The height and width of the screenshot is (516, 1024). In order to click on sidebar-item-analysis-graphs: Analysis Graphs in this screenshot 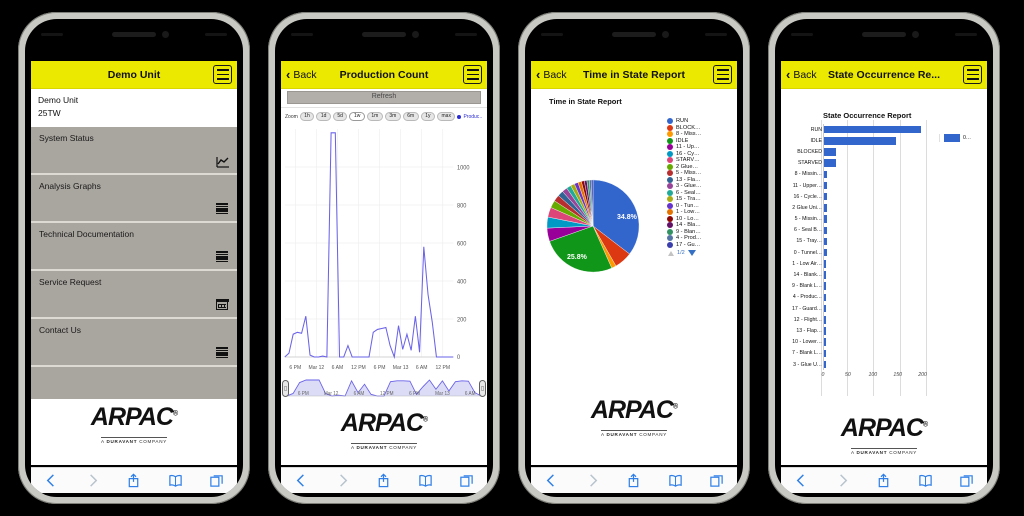, I will do `click(134, 199)`.